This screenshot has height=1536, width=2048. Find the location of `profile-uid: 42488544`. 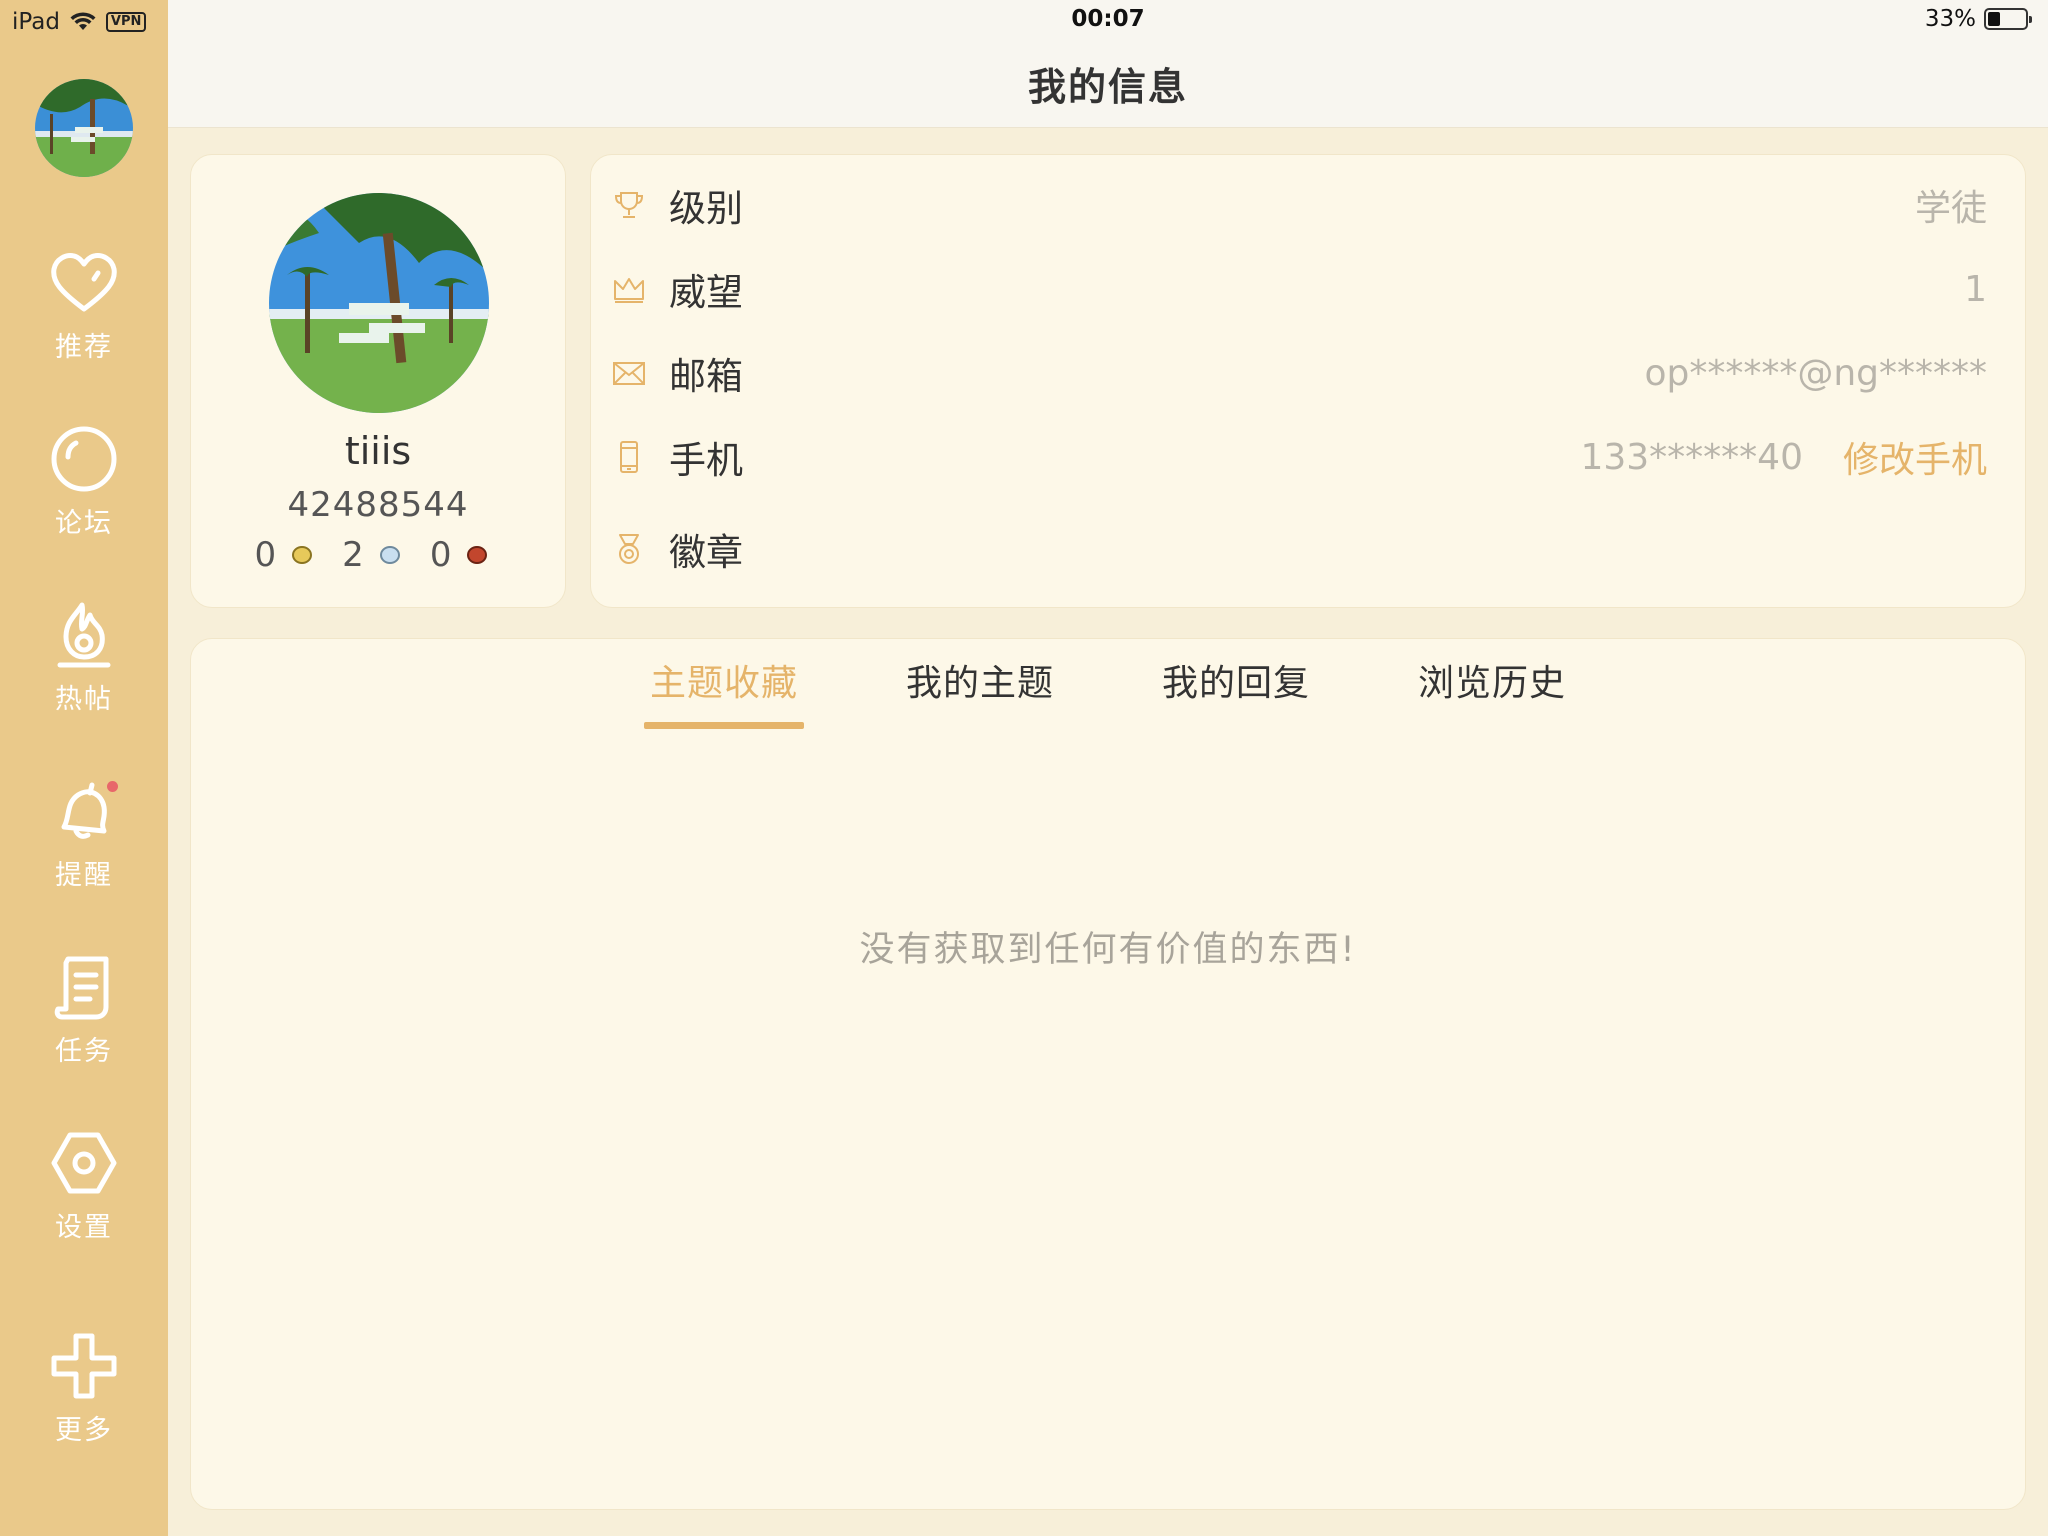

profile-uid: 42488544 is located at coordinates (378, 505).